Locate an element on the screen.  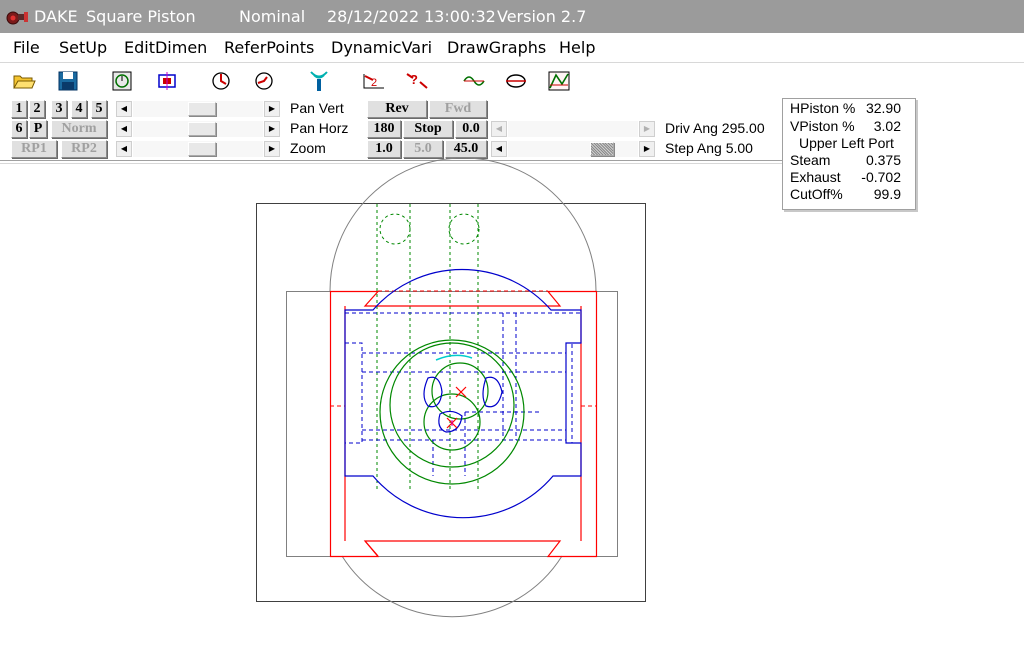
stop-button: Stop is located at coordinates (428, 129).